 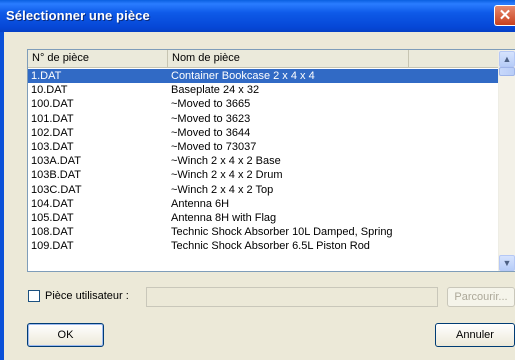 I want to click on window-frame, so click(x=2, y=196).